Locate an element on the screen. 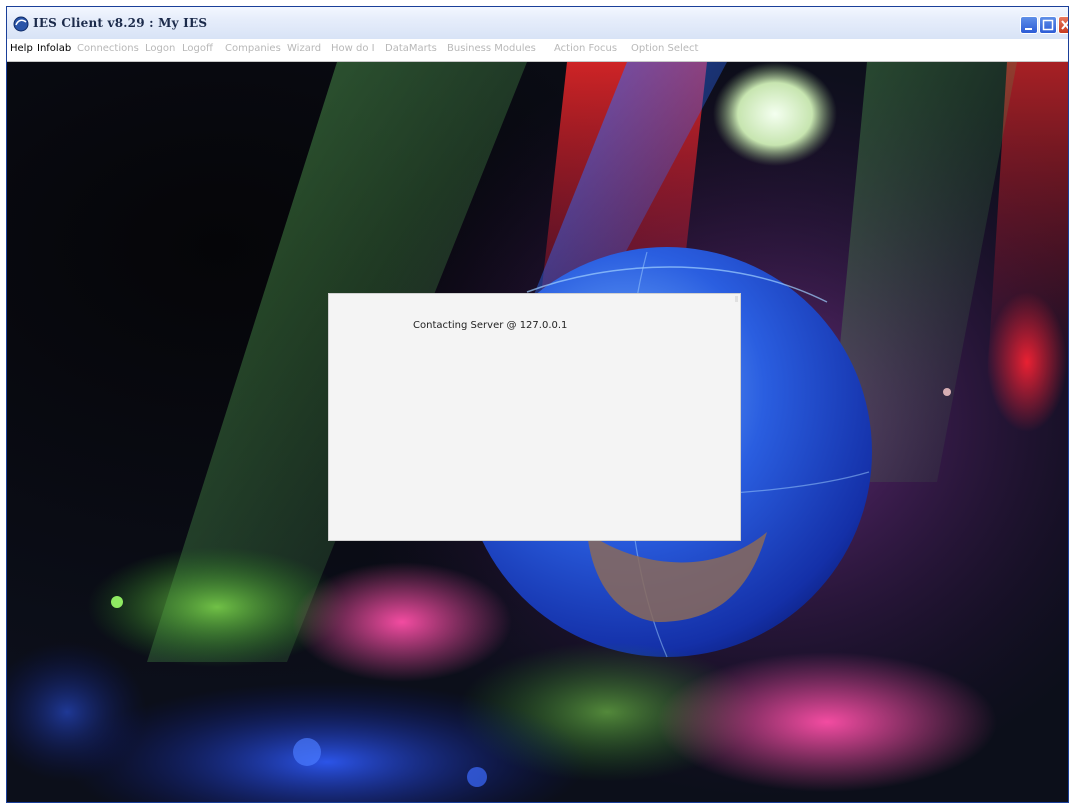 This screenshot has width=1075, height=809. close-icon is located at coordinates (1064, 25).